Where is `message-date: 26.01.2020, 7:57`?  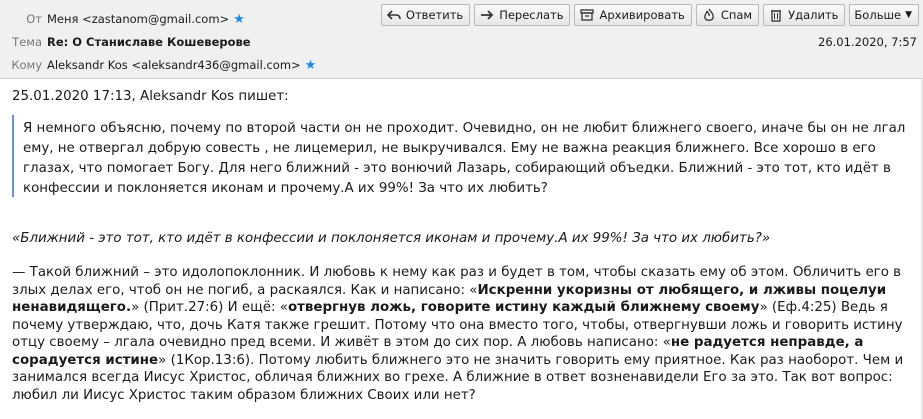 message-date: 26.01.2020, 7:57 is located at coordinates (867, 42).